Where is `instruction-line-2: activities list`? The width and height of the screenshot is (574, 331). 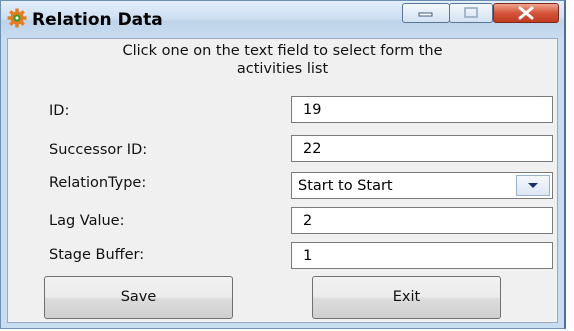
instruction-line-2: activities list is located at coordinates (282, 69).